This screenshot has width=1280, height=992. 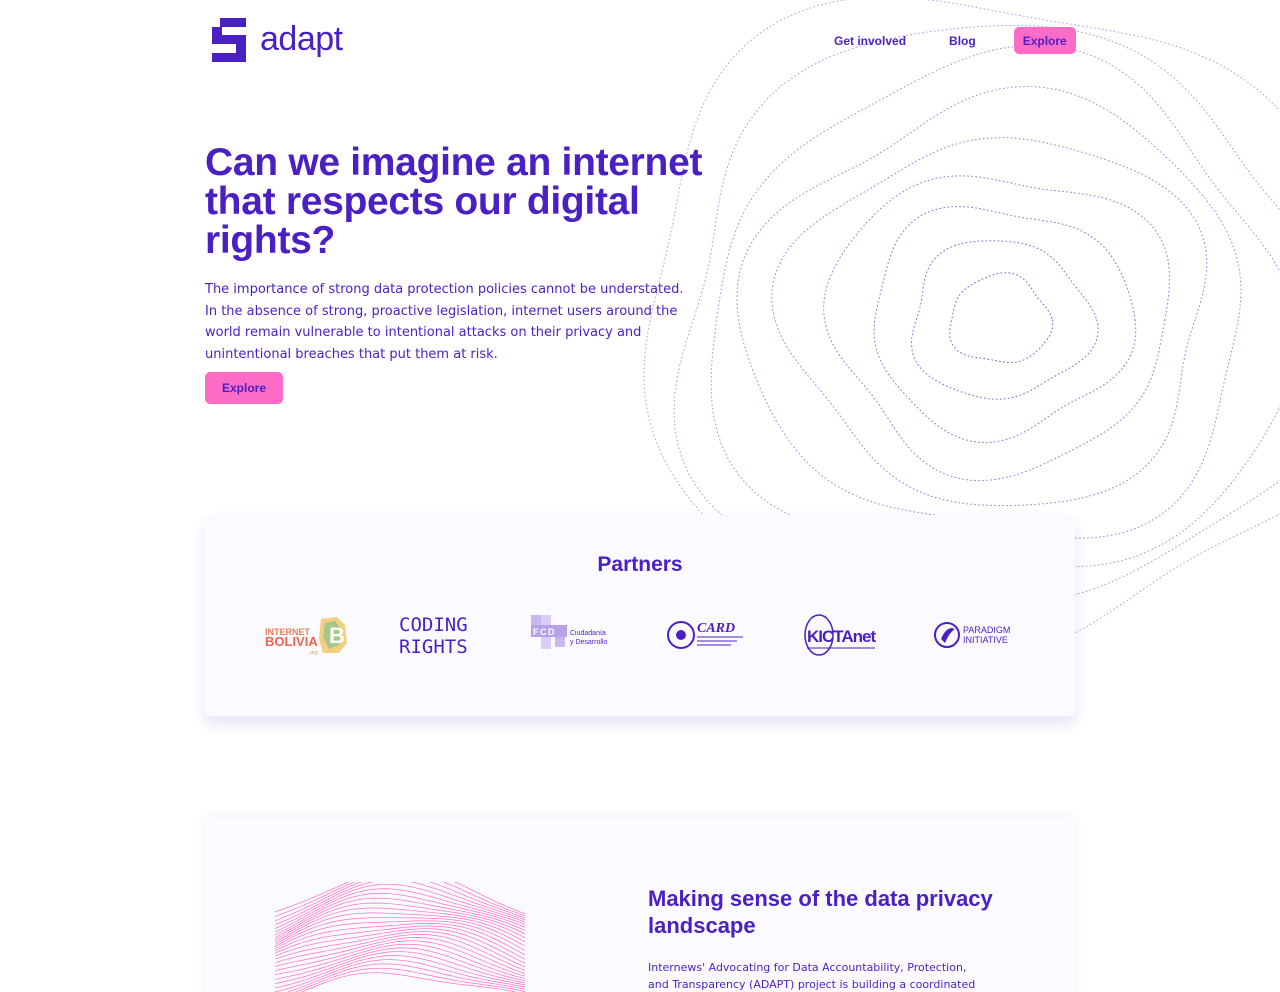 I want to click on fcd-line1: Ciudadanía, so click(x=588, y=633).